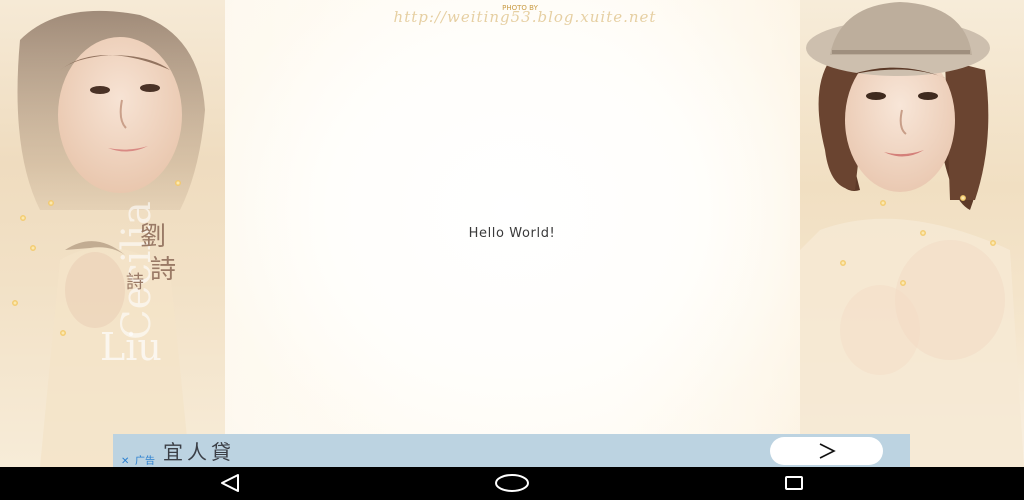 This screenshot has width=1024, height=500. I want to click on system-nav-bar, so click(512, 483).